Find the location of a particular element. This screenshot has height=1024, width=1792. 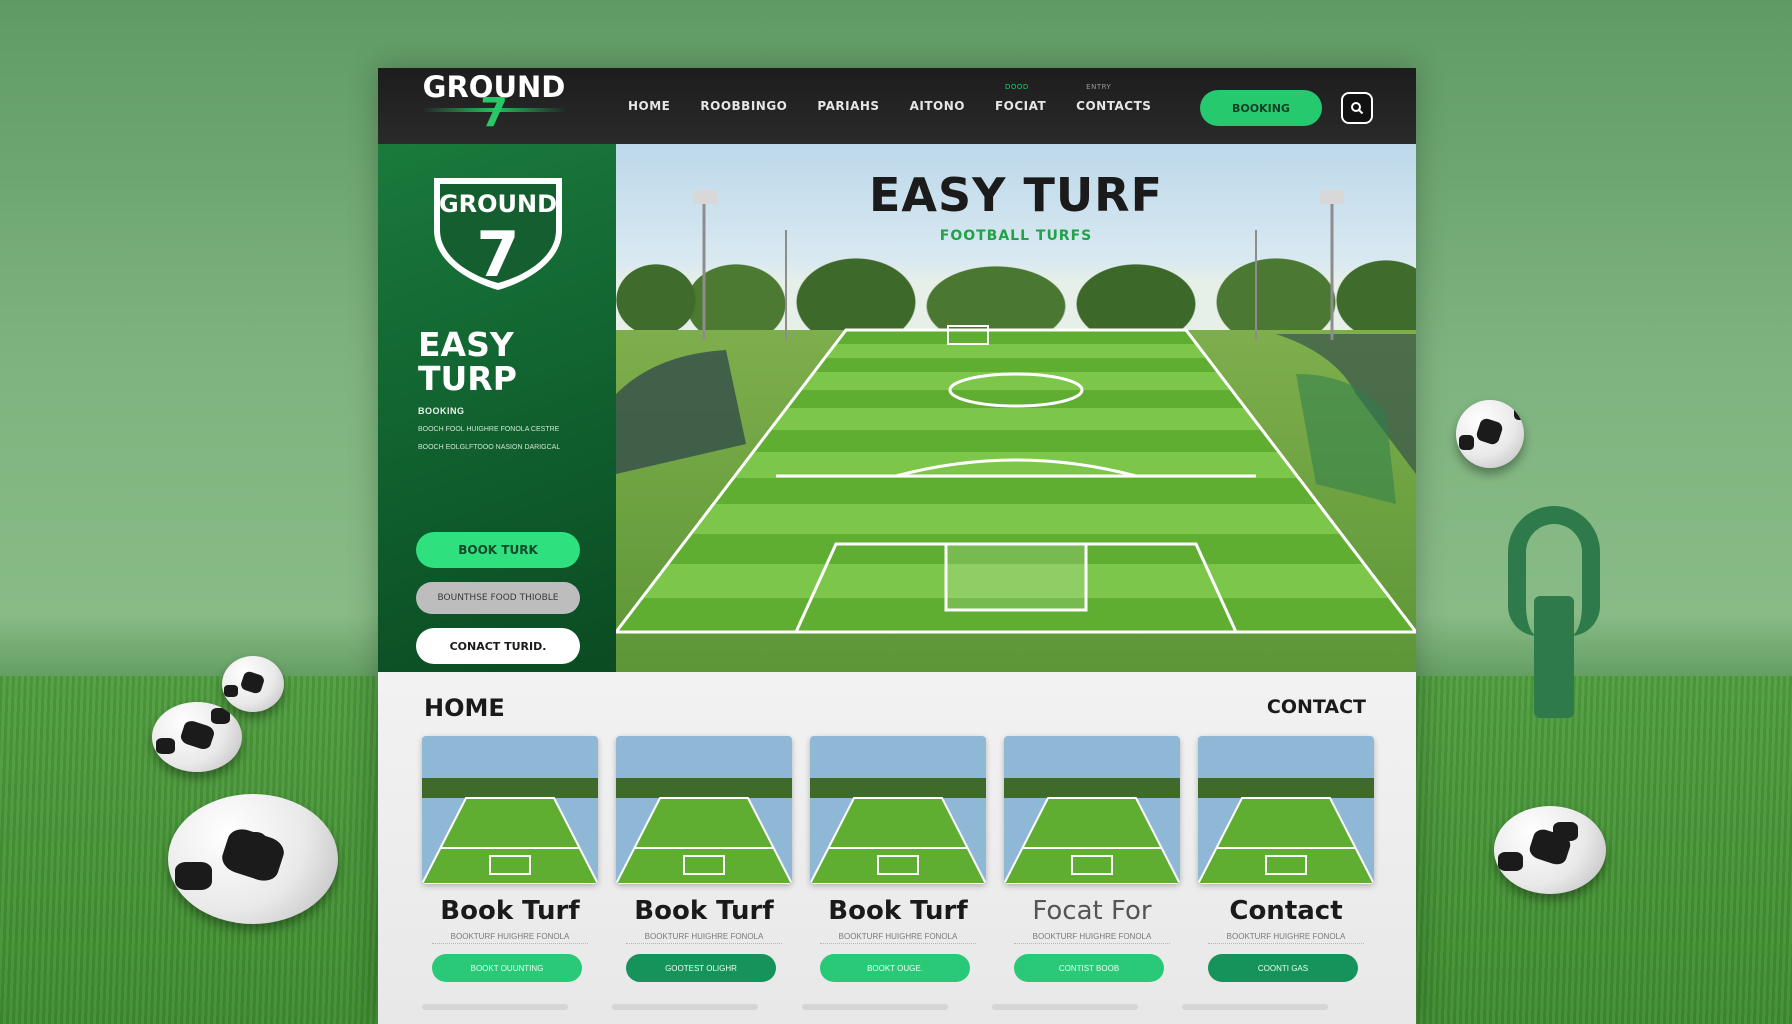

nav-link-label: HOME is located at coordinates (649, 106).